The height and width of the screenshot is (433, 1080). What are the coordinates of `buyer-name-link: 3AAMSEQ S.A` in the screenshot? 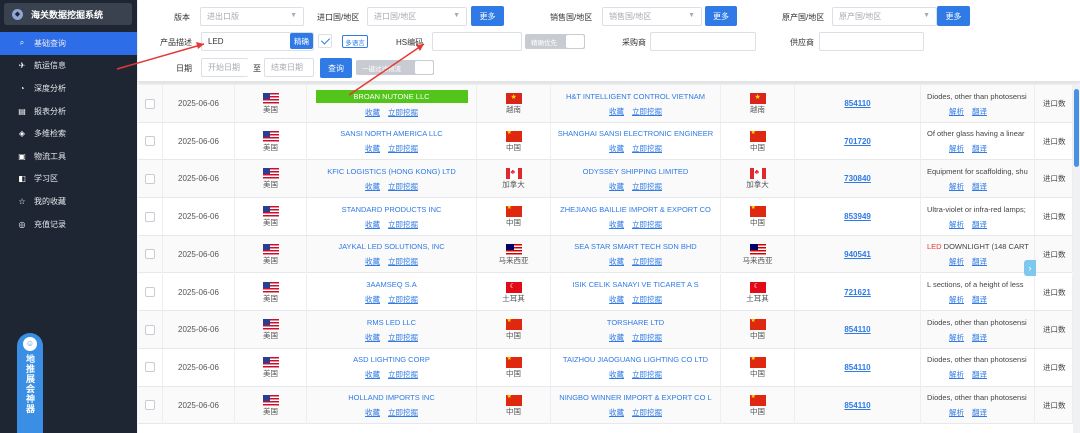 It's located at (391, 284).